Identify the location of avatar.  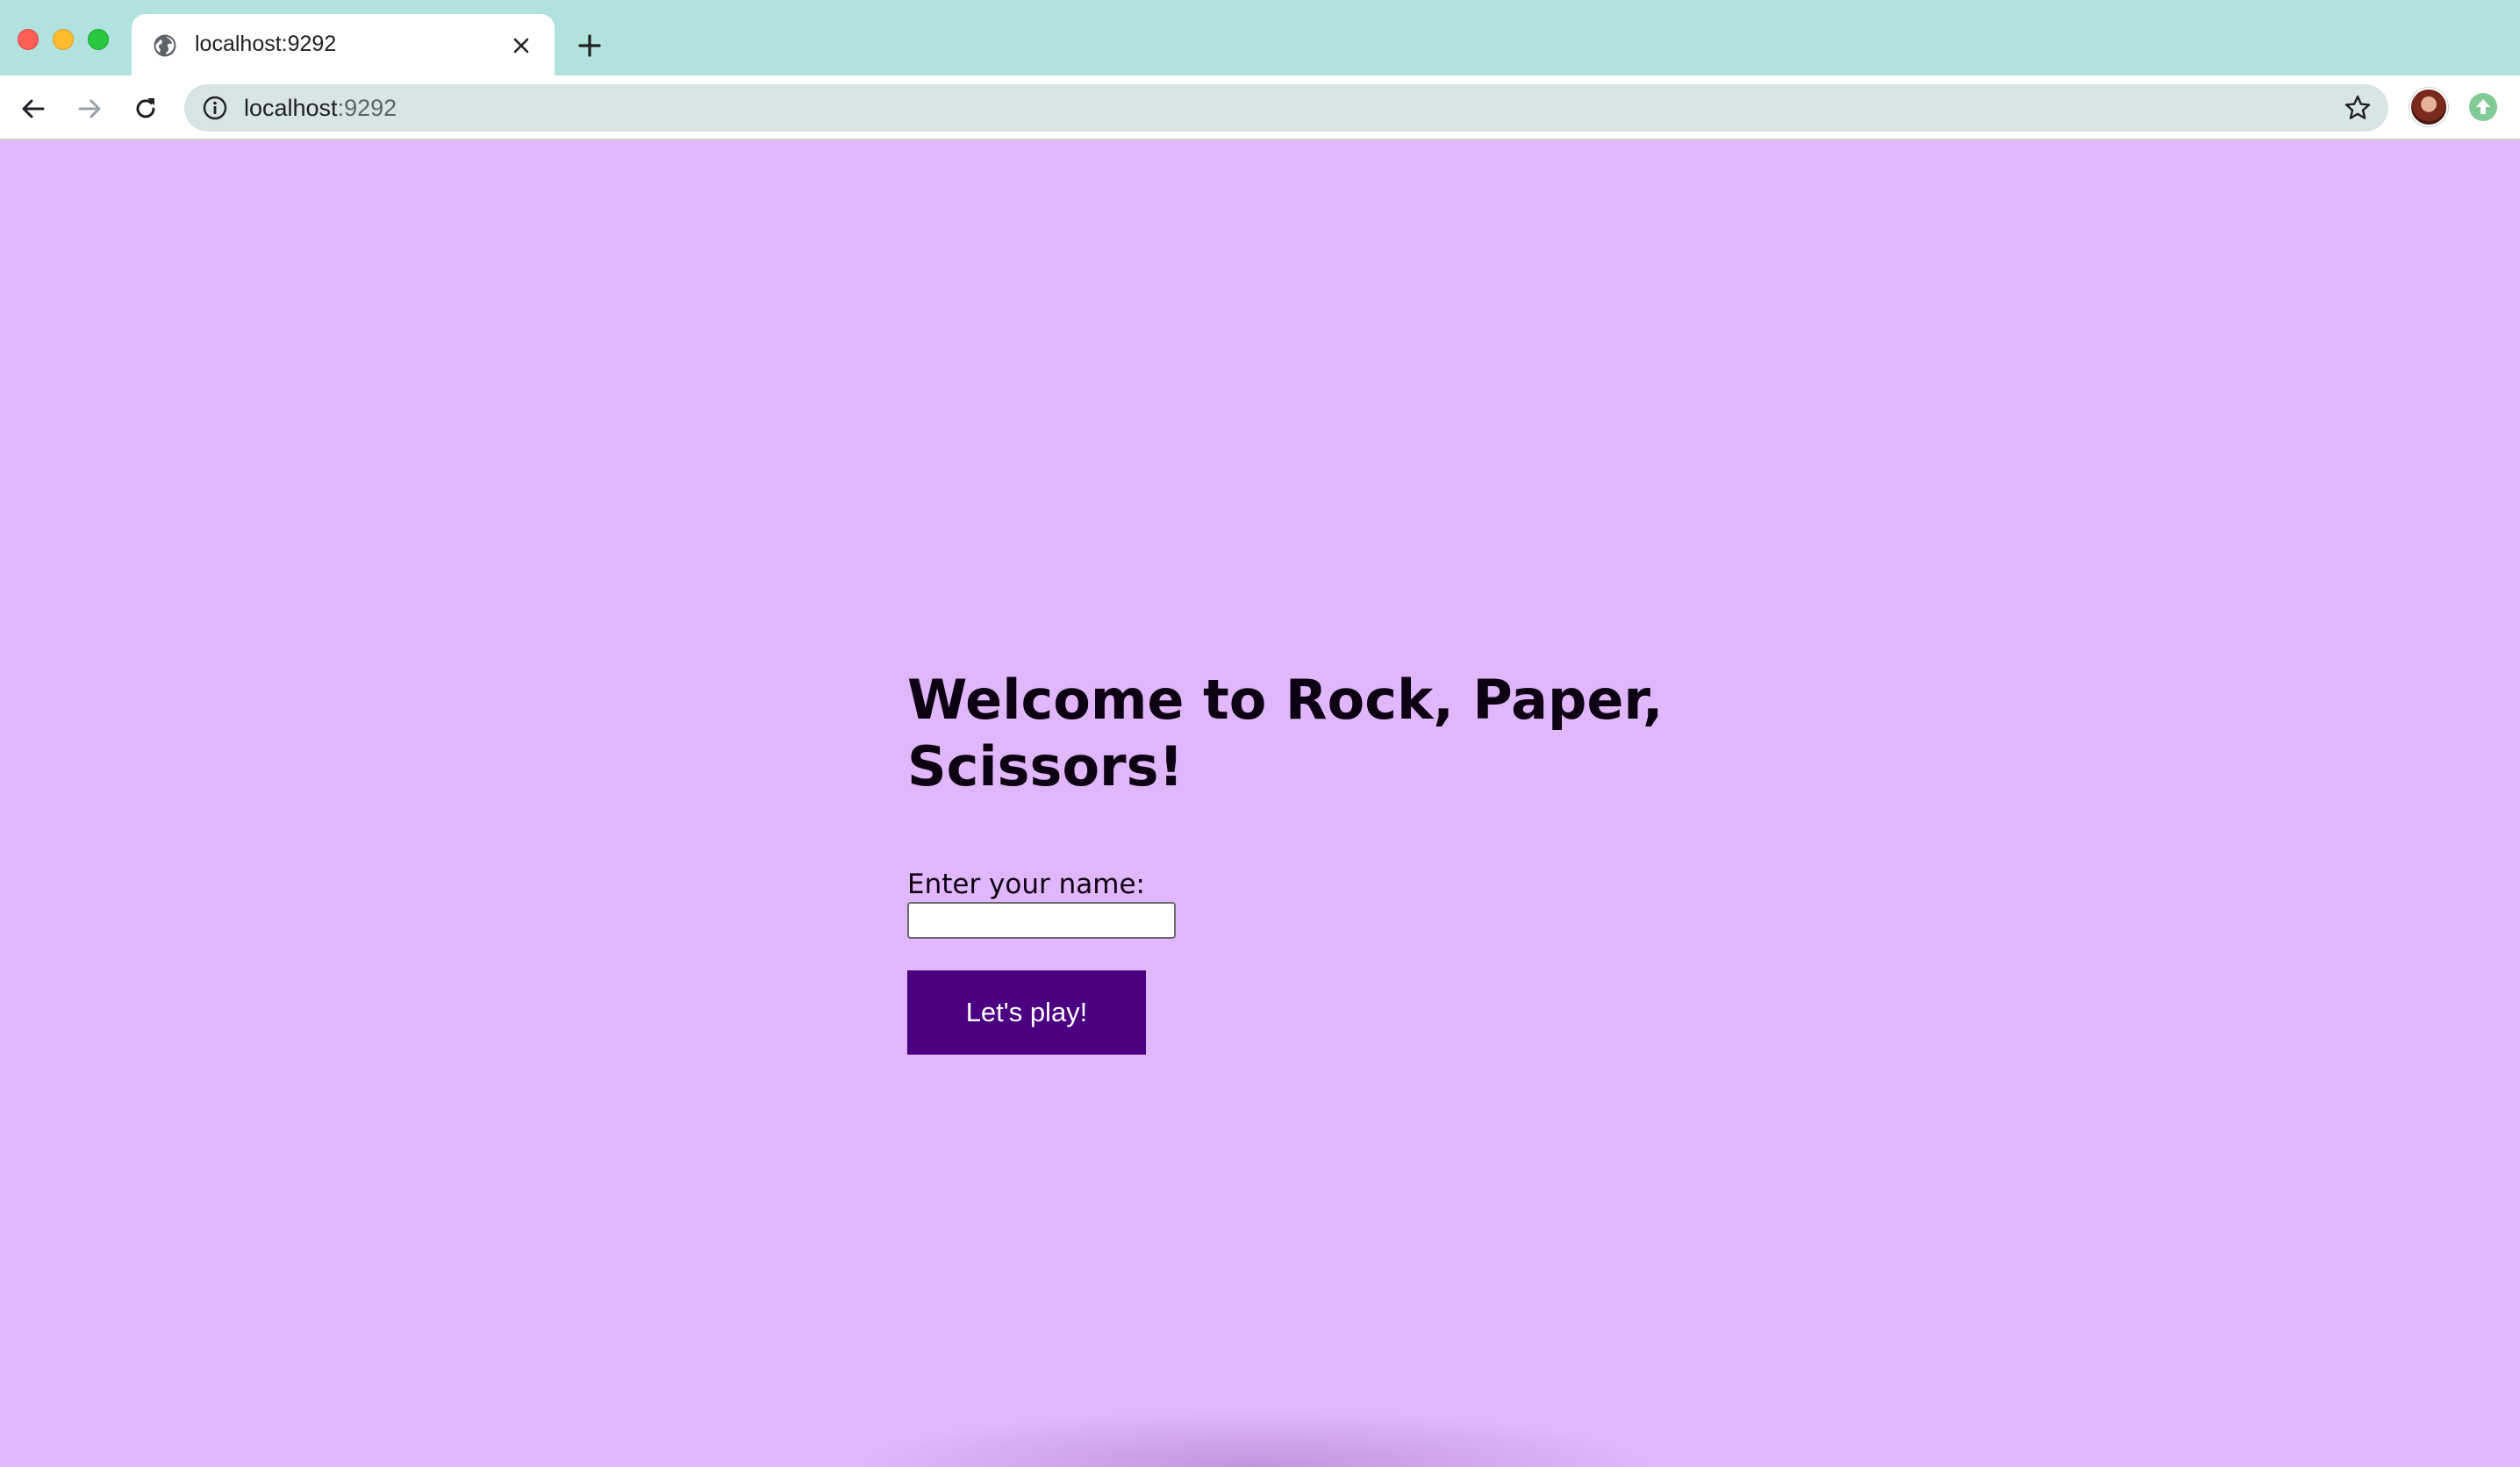
(2428, 107).